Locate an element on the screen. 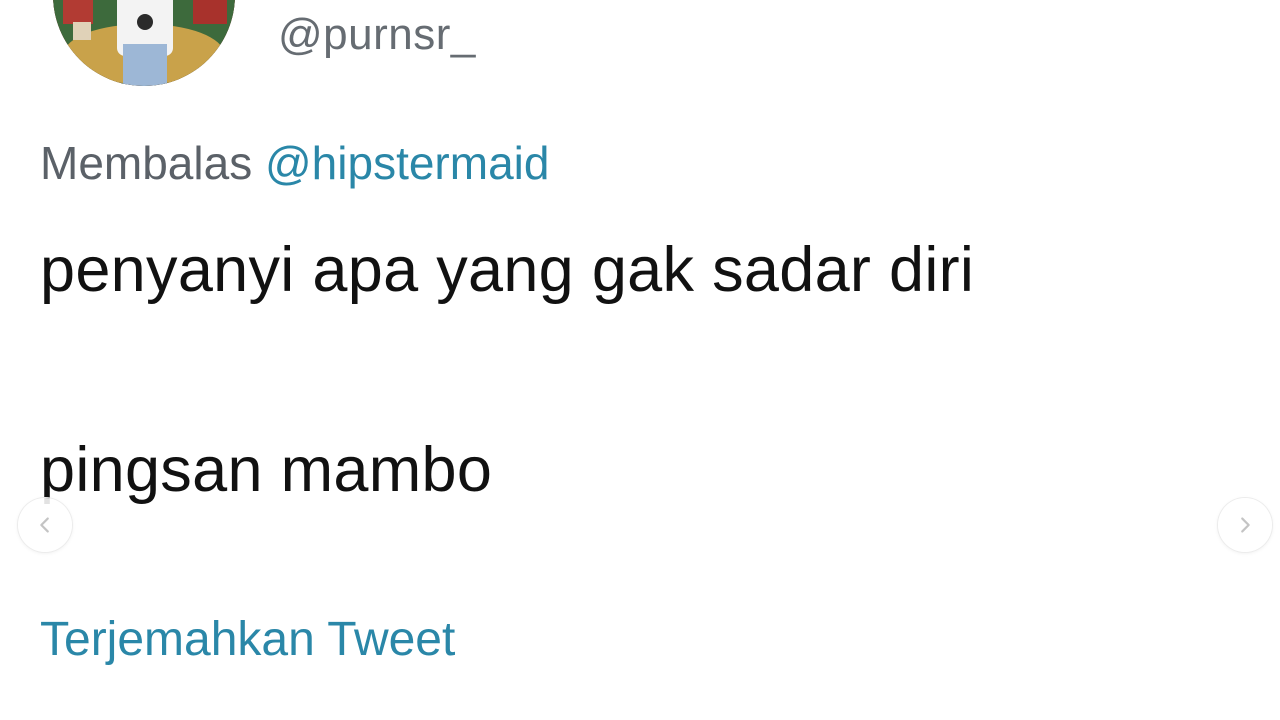 The image size is (1280, 720). tweet-text-line-2: pingsan mambo is located at coordinates (266, 470).